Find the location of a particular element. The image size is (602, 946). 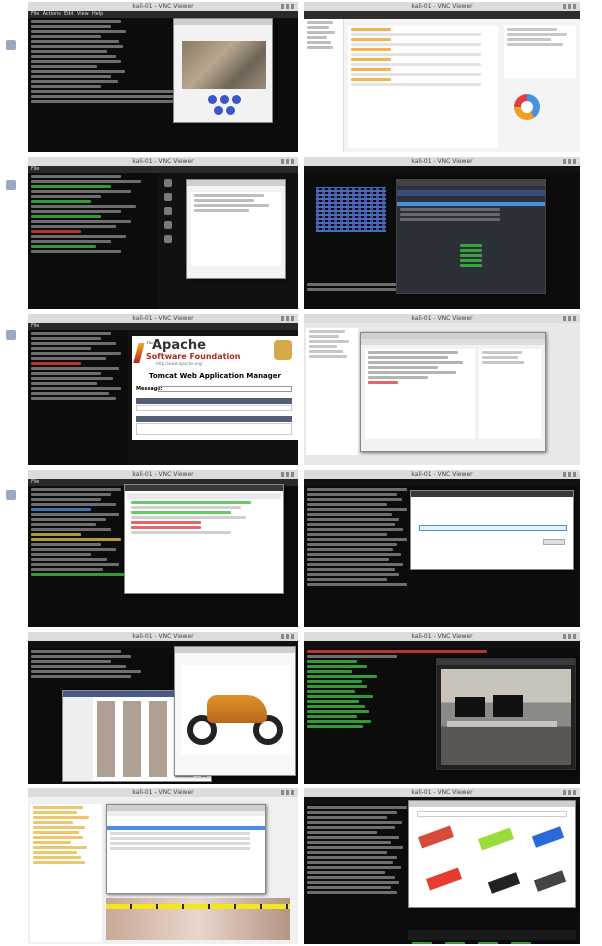

left-edge-icons is located at coordinates (12, 470).